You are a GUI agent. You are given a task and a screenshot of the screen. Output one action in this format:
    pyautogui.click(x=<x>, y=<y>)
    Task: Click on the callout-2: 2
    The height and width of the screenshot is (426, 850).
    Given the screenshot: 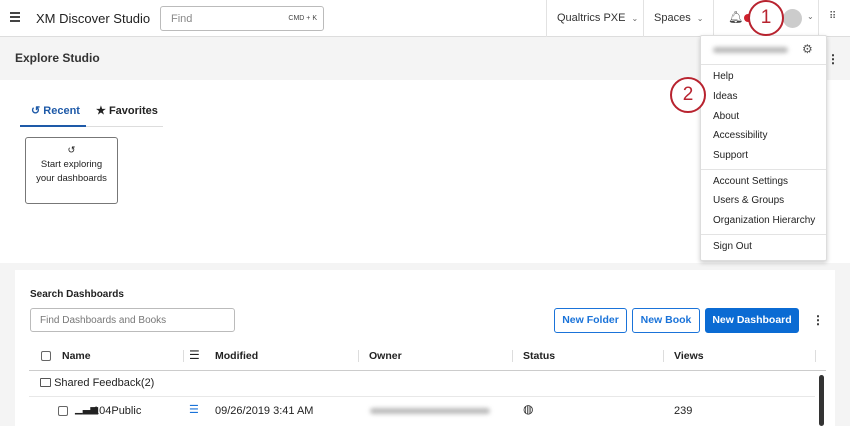 What is the action you would take?
    pyautogui.click(x=688, y=95)
    